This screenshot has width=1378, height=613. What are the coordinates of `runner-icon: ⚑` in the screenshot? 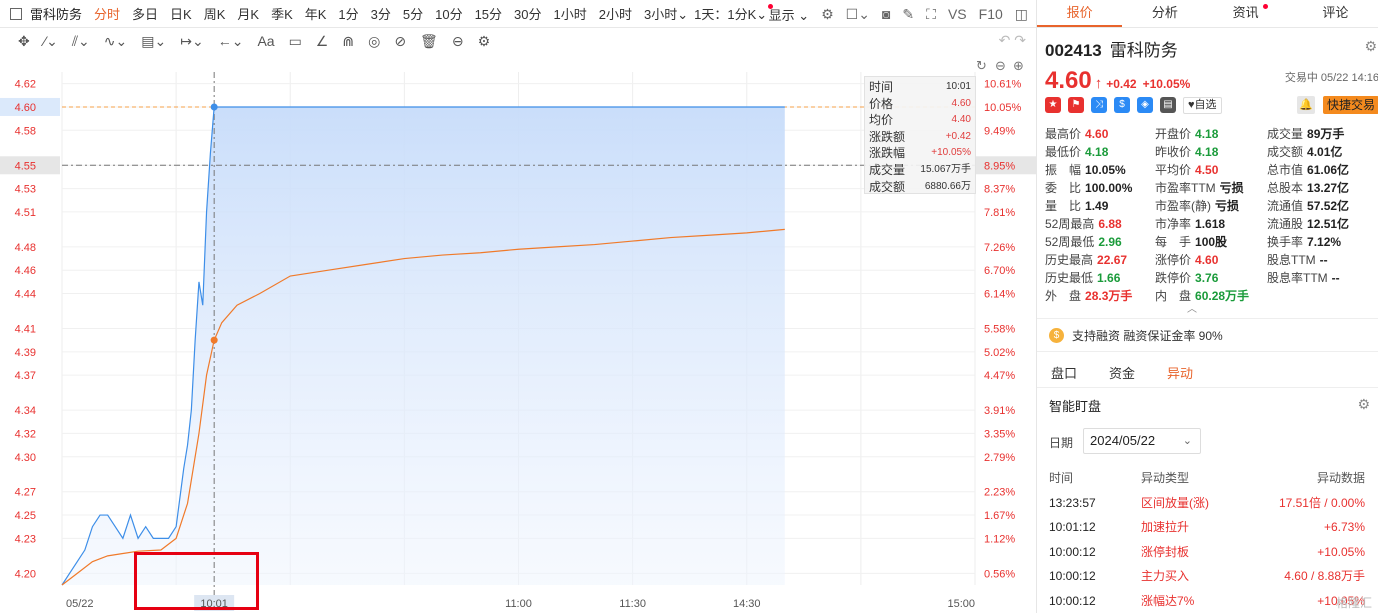 It's located at (1076, 105).